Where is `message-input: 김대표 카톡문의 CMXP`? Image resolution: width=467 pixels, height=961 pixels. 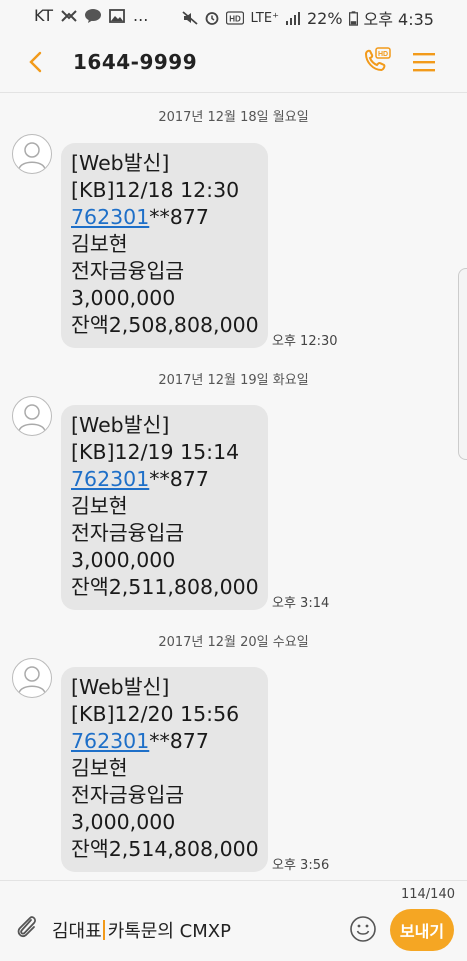 message-input: 김대표 카톡문의 CMXP is located at coordinates (141, 930).